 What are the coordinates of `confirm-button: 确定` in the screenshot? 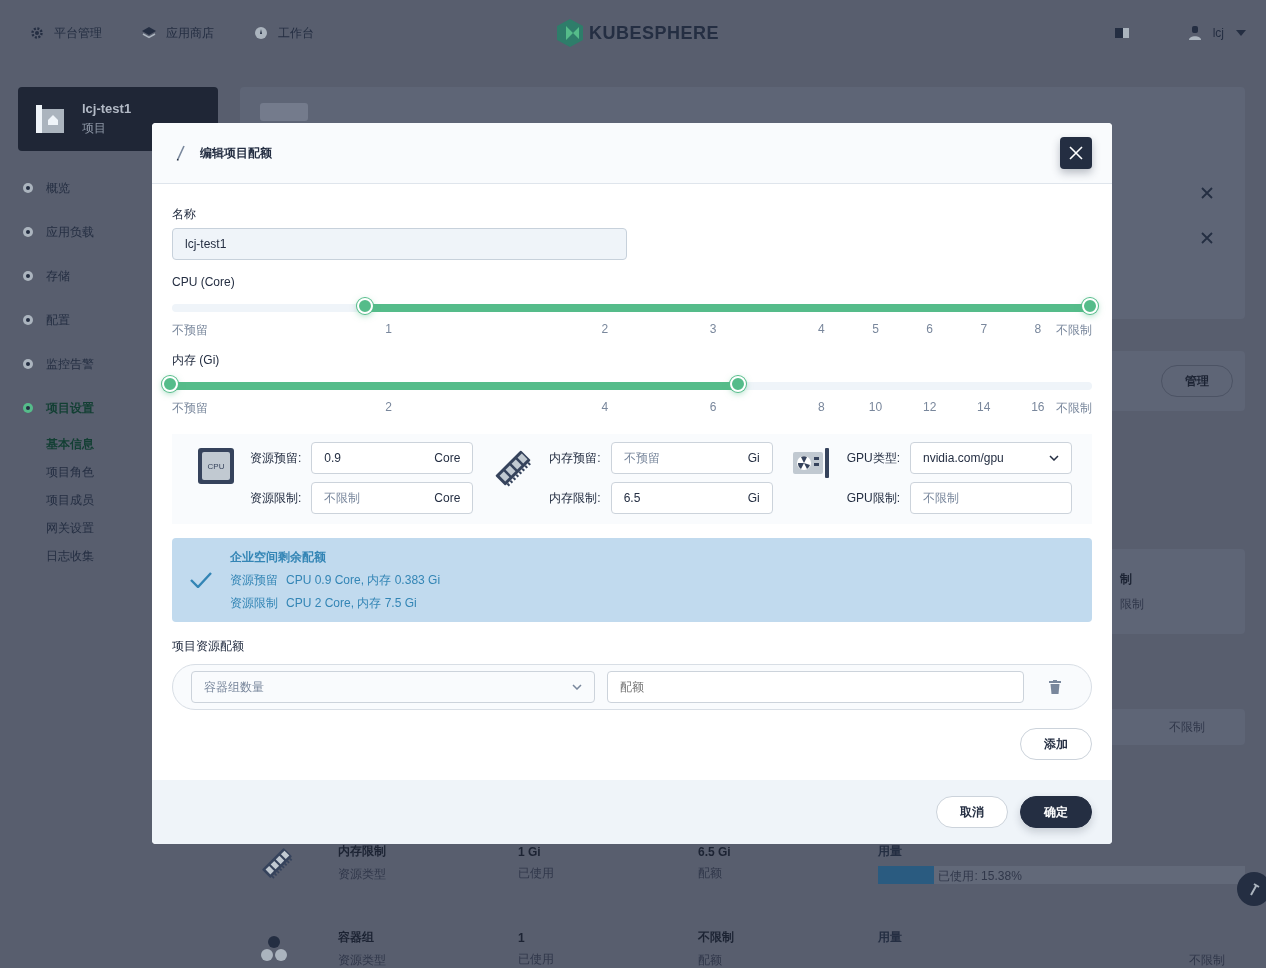 It's located at (1056, 812).